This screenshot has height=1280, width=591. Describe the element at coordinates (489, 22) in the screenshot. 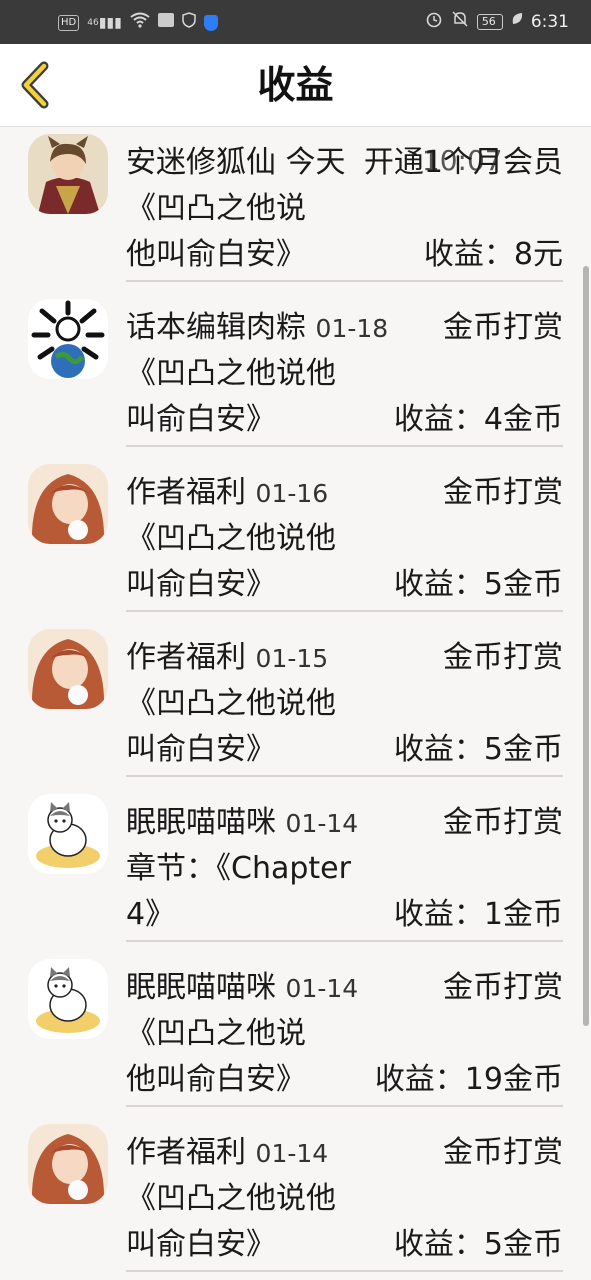

I see `battery-indicator: 56` at that location.